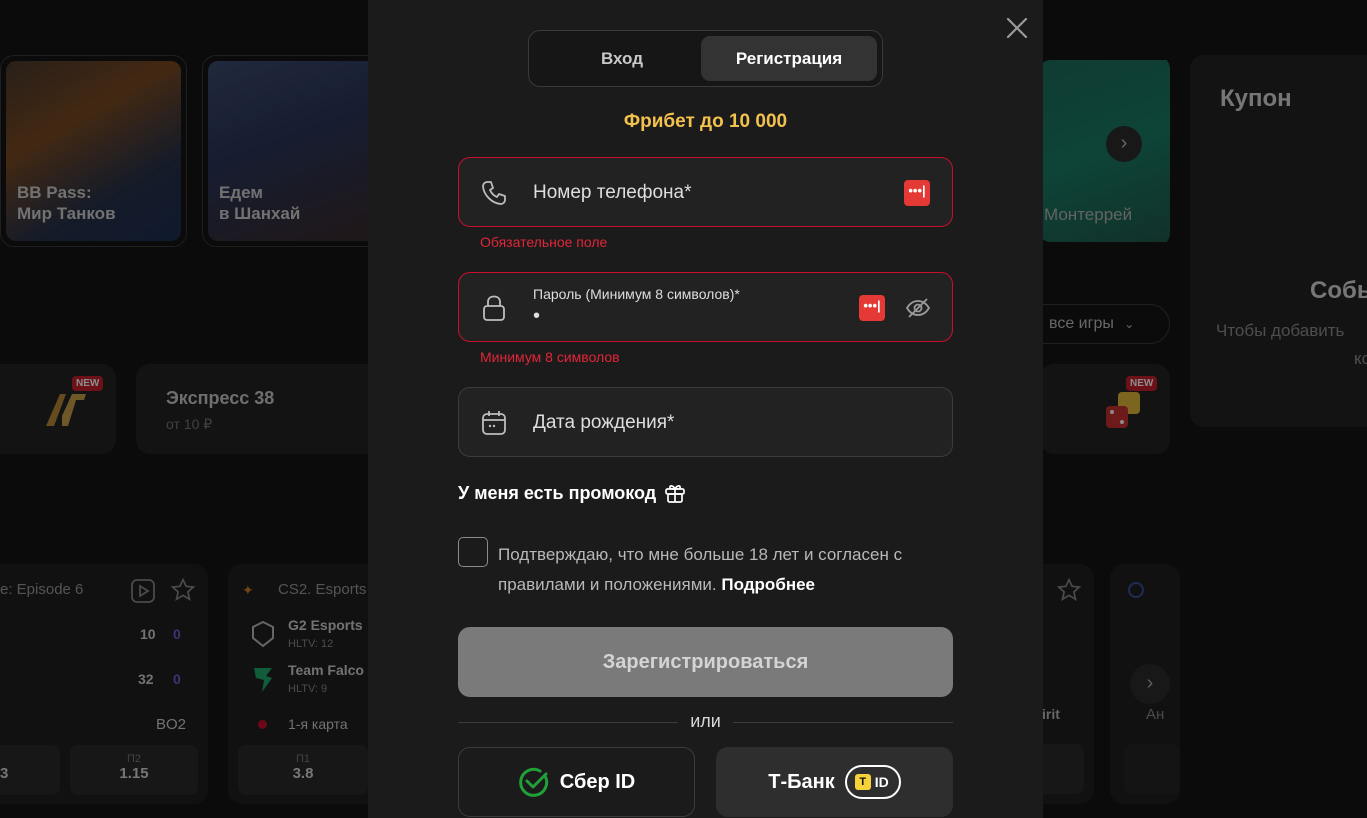 The image size is (1367, 818). What do you see at coordinates (705, 307) in the screenshot?
I see `password-field: Пароль (Минимум 8 символов)* • •••|` at bounding box center [705, 307].